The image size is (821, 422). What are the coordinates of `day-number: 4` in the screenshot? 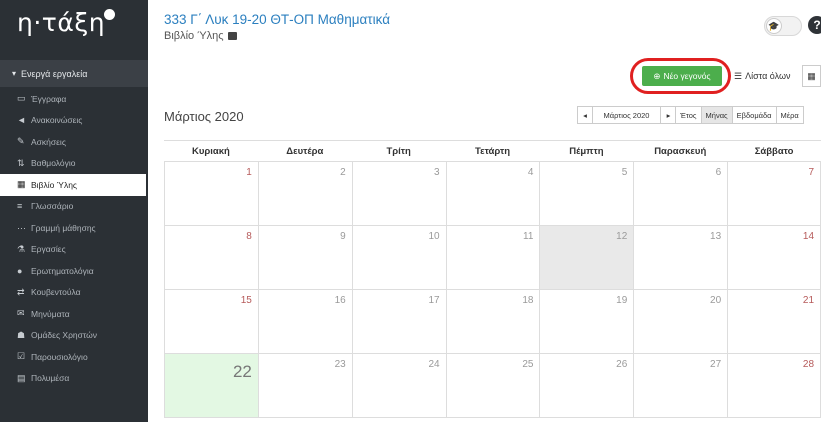 It's located at (530, 172).